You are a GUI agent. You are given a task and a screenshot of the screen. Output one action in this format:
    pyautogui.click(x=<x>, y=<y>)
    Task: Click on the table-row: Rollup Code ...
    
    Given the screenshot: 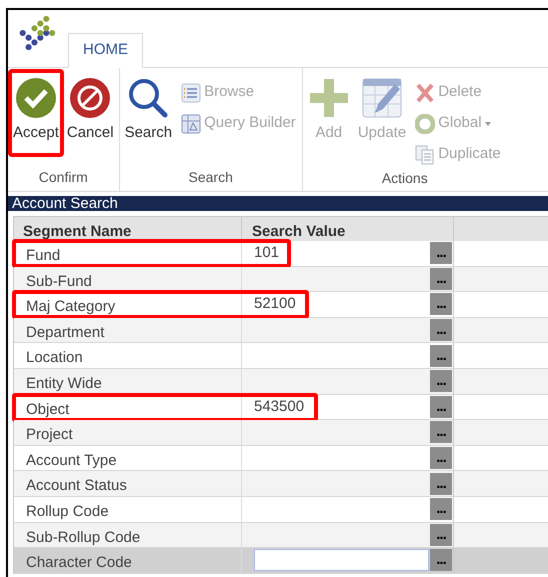 What is the action you would take?
    pyautogui.click(x=281, y=509)
    